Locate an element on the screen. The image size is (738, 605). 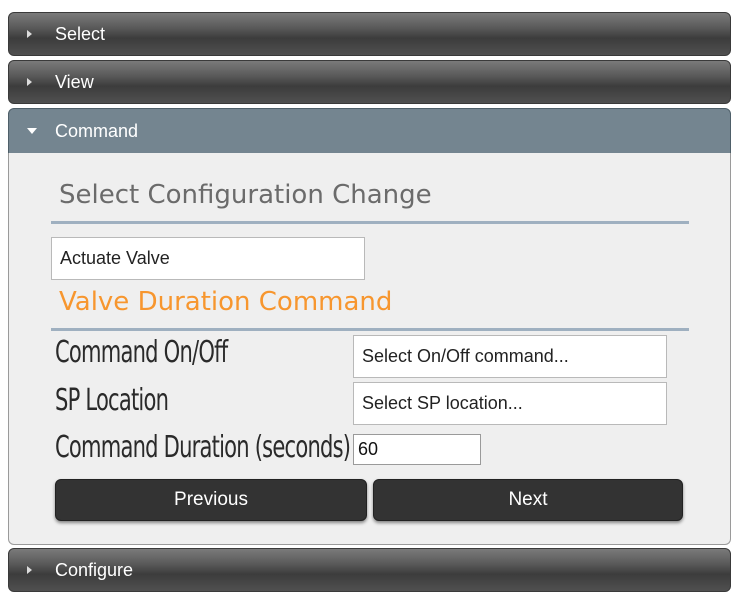
command-duration-label: Command Duration (seconds) is located at coordinates (203, 447).